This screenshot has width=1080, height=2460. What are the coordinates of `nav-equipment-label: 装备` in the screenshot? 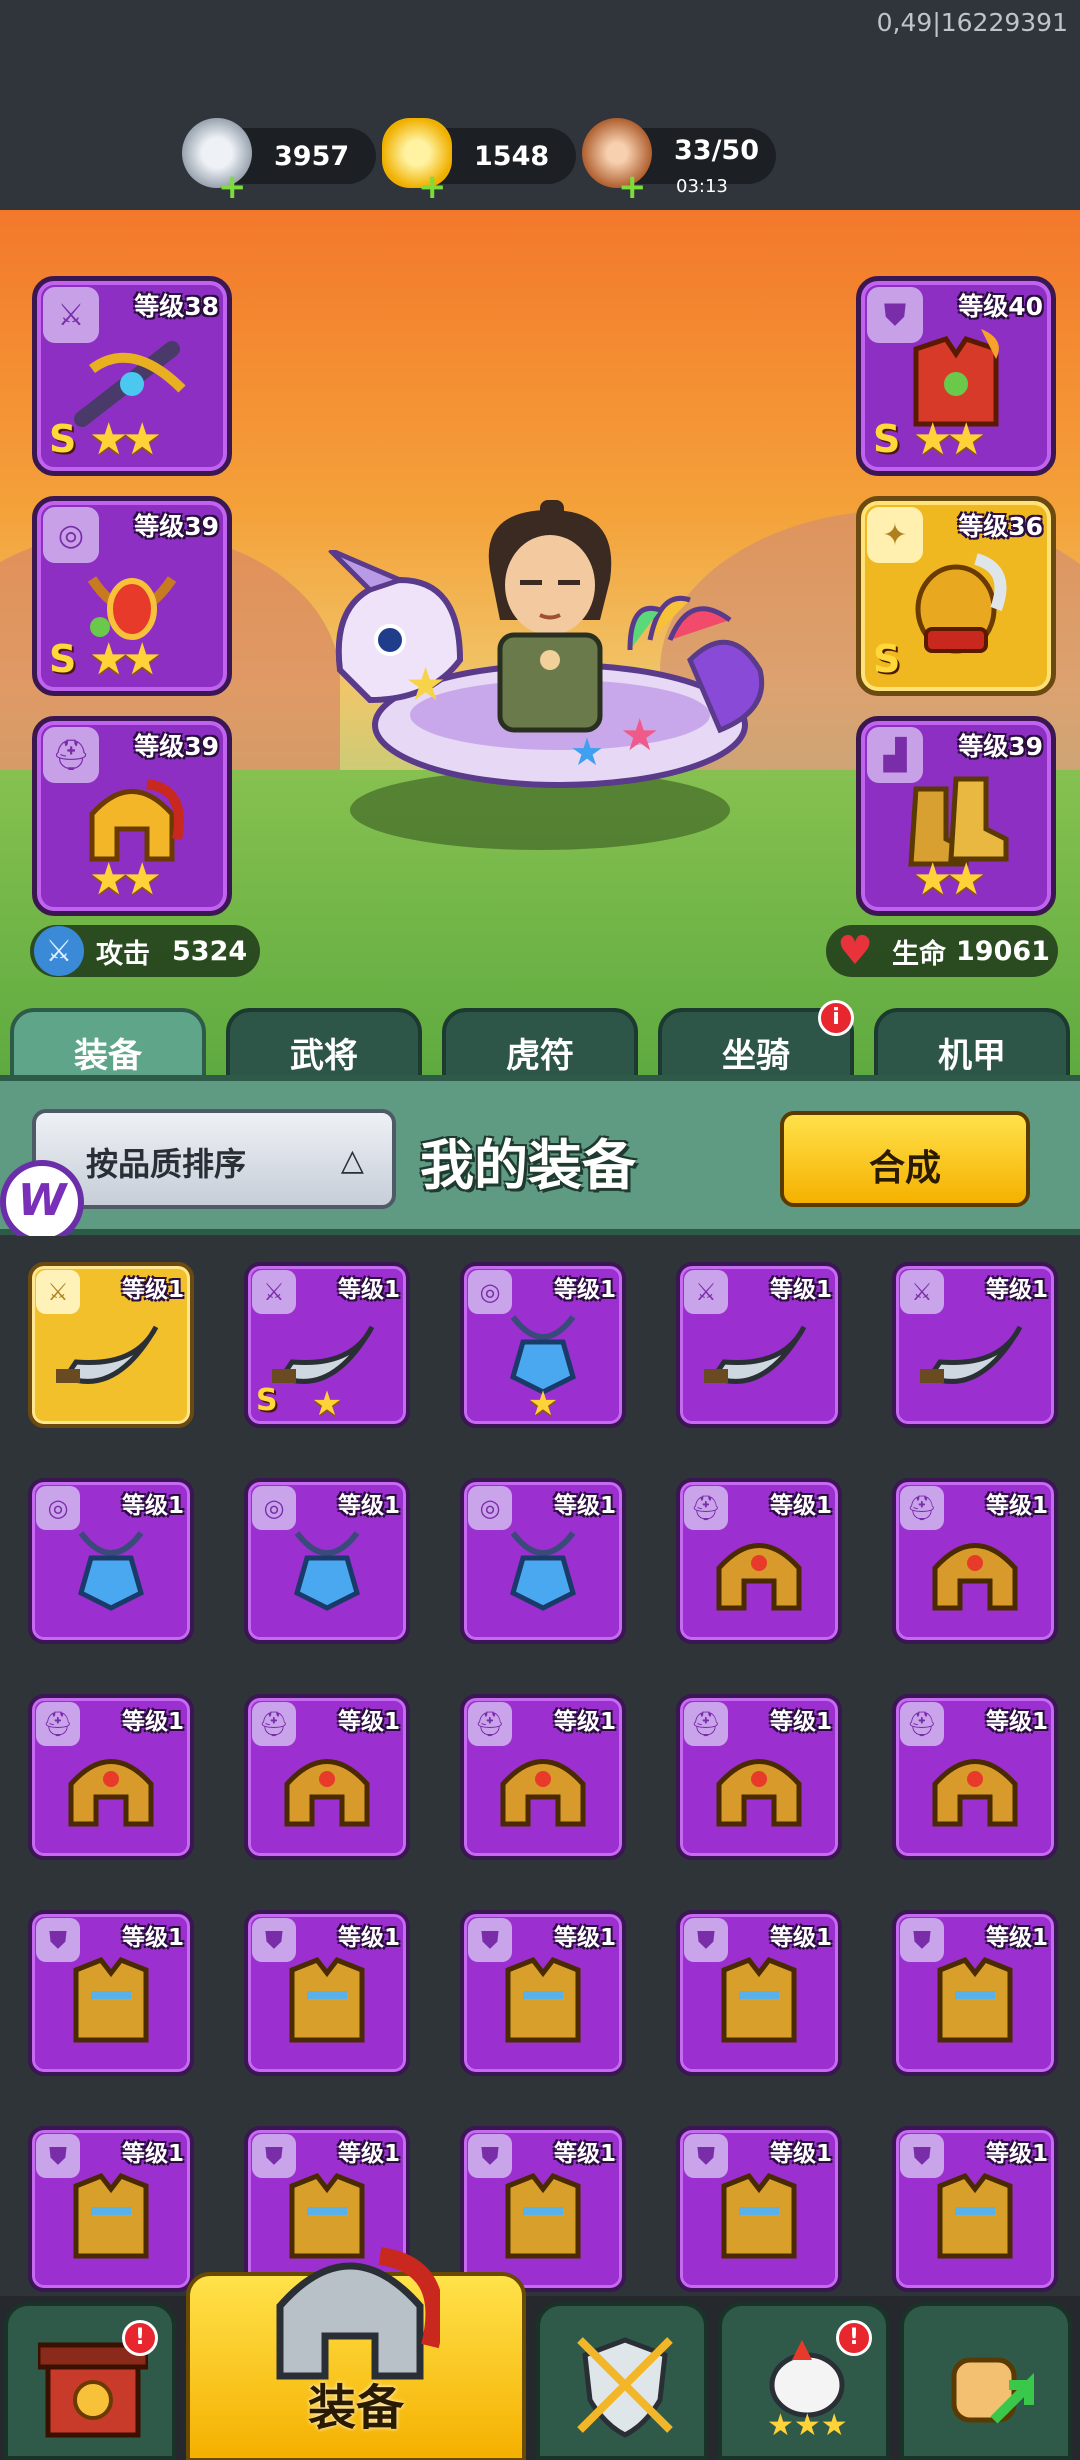 It's located at (355, 2408).